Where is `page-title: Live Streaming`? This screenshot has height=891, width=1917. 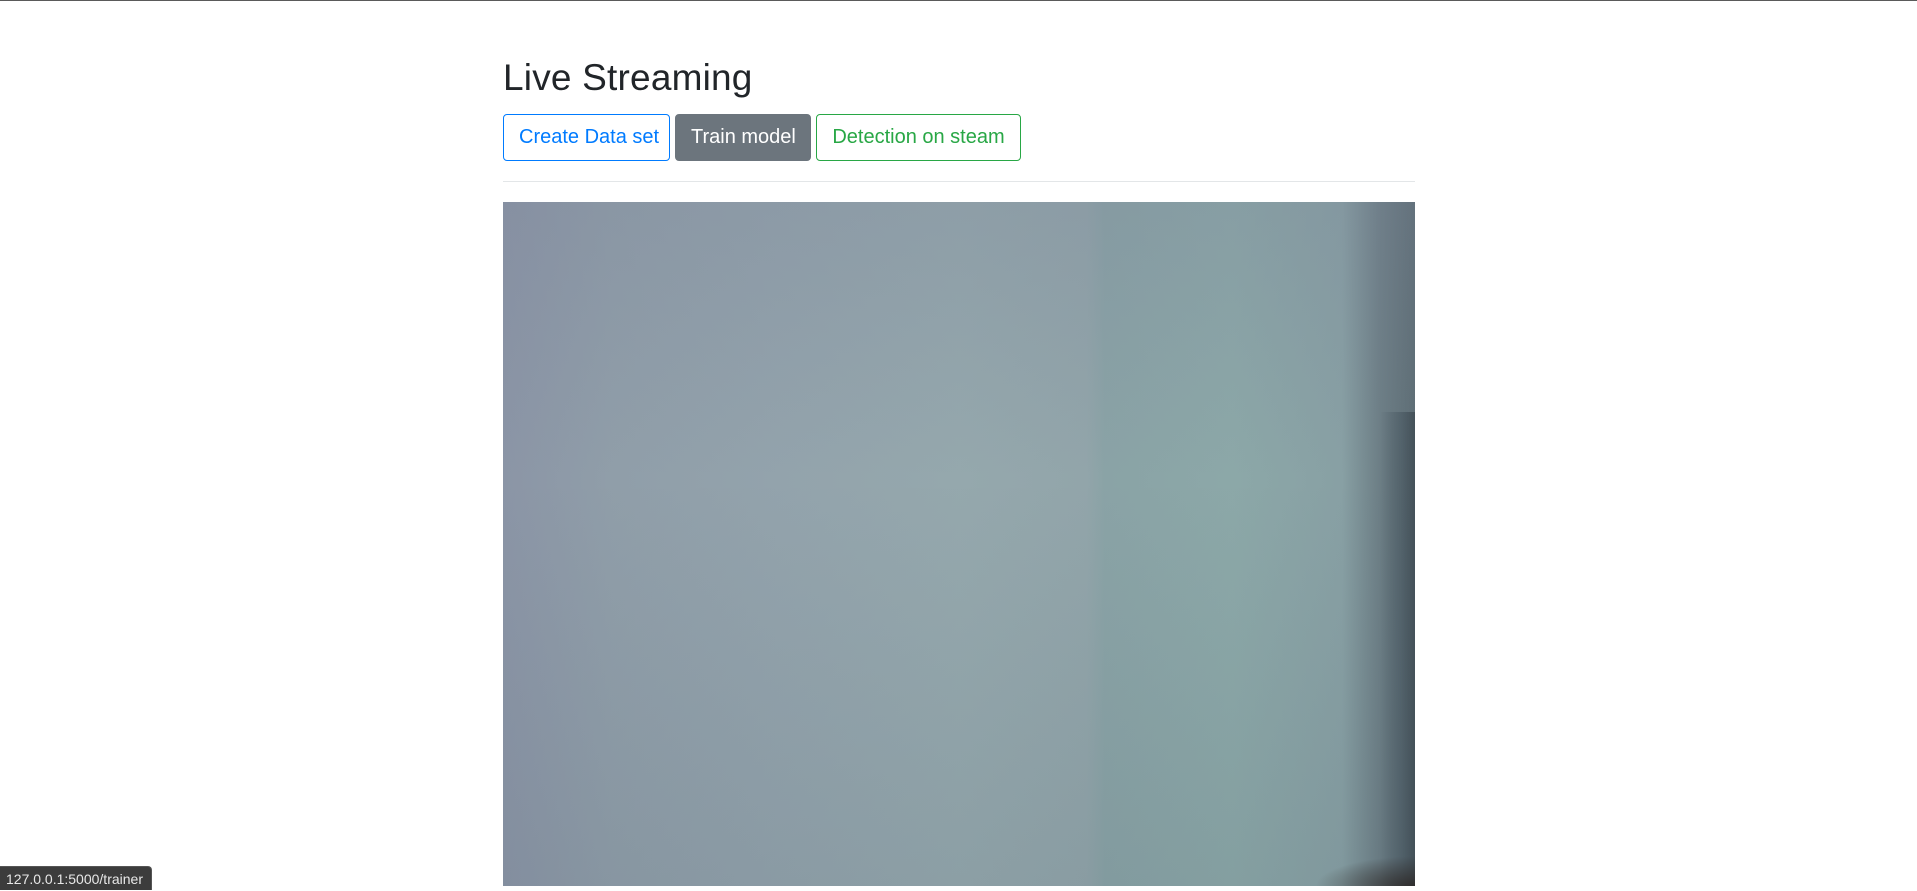
page-title: Live Streaming is located at coordinates (628, 77).